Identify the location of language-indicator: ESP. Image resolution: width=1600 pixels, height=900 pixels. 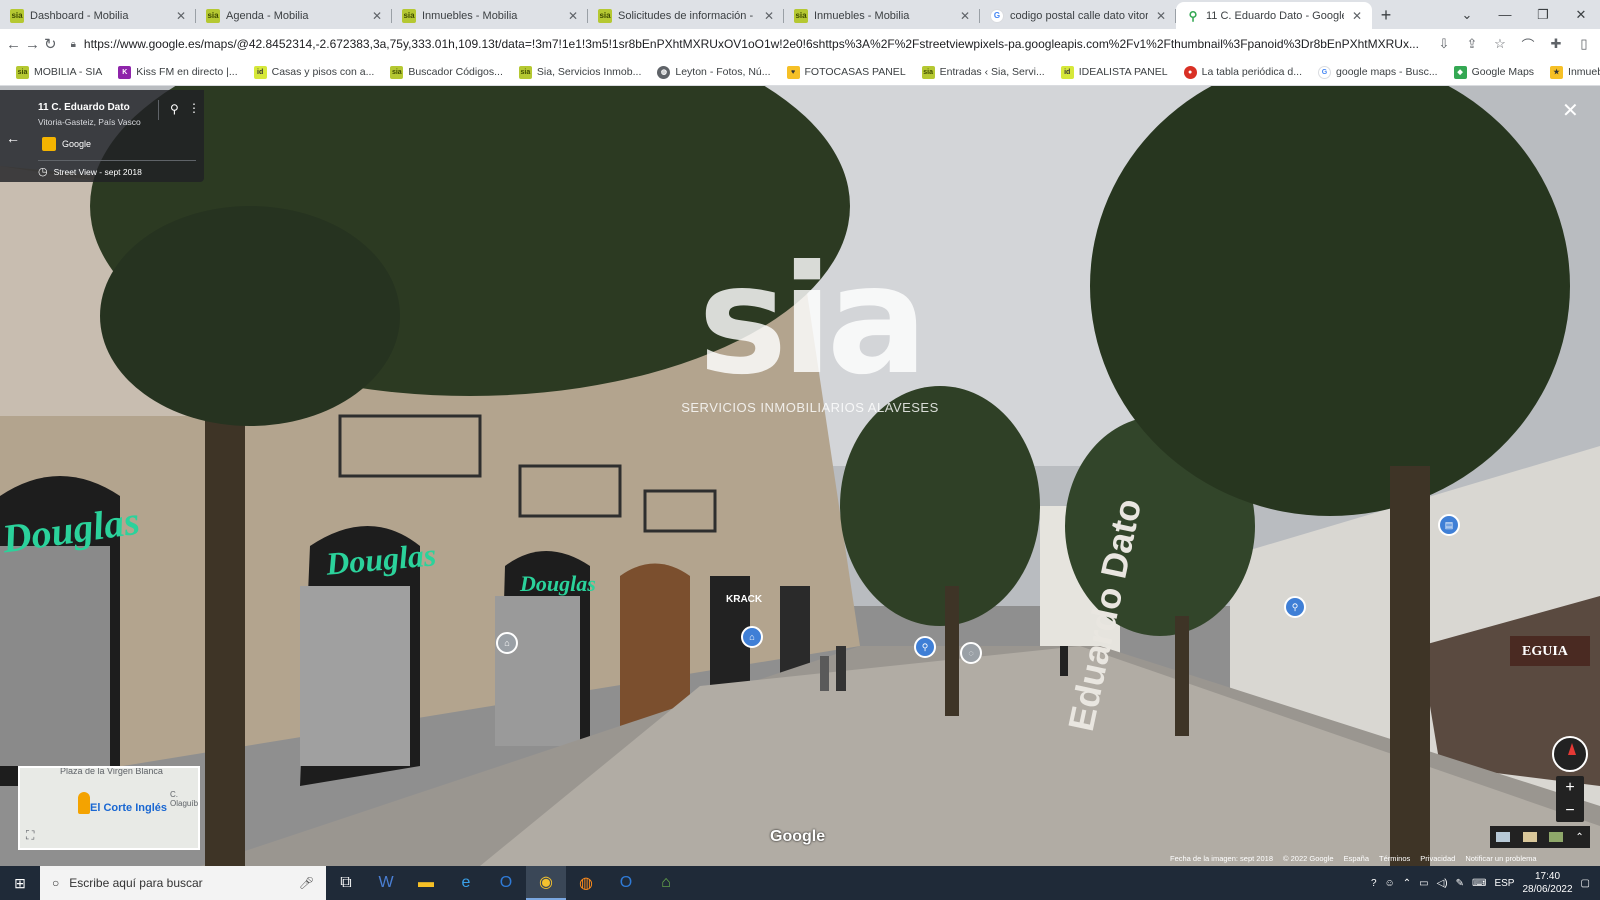
(1504, 883).